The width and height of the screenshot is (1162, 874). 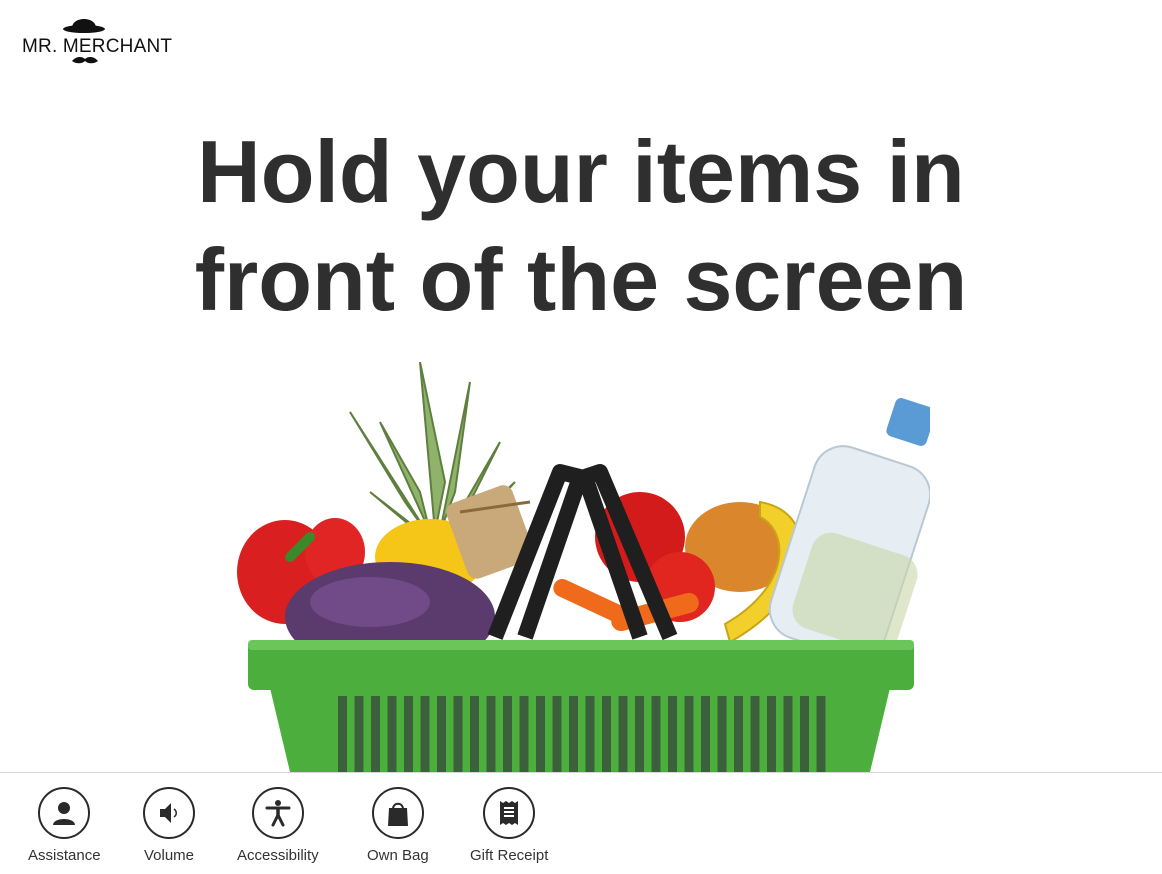 I want to click on gift-receipt-button: Gift Receipt, so click(x=509, y=825).